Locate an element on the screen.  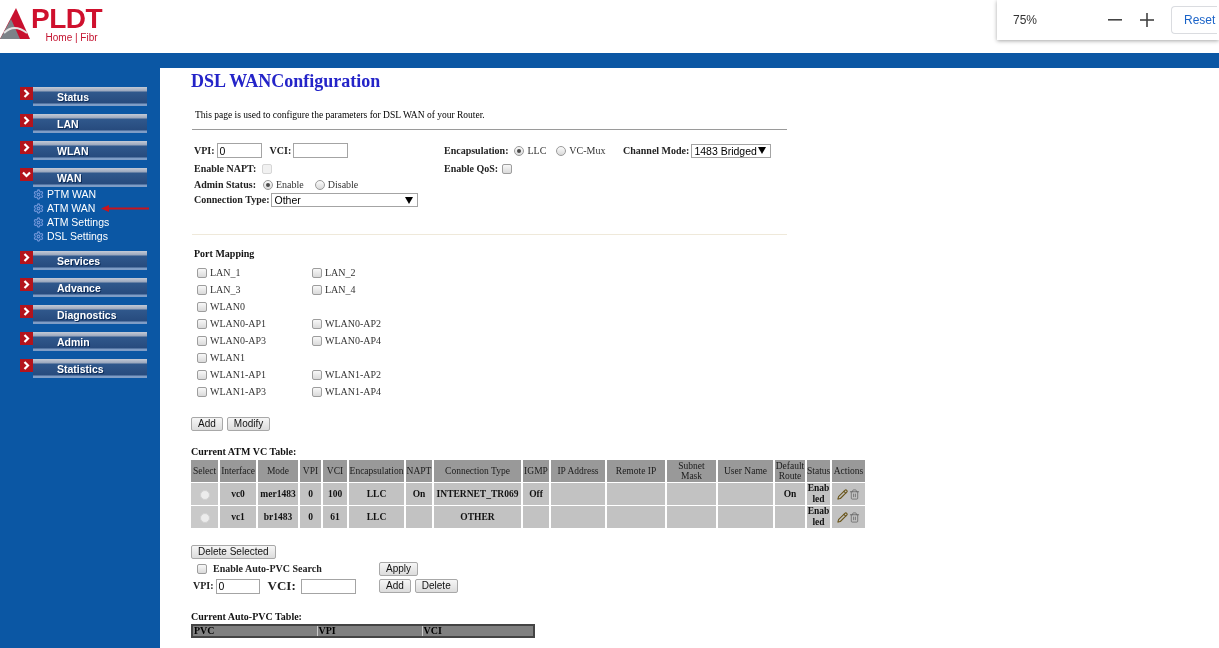
sidebar-item: WLAN is located at coordinates (90, 150).